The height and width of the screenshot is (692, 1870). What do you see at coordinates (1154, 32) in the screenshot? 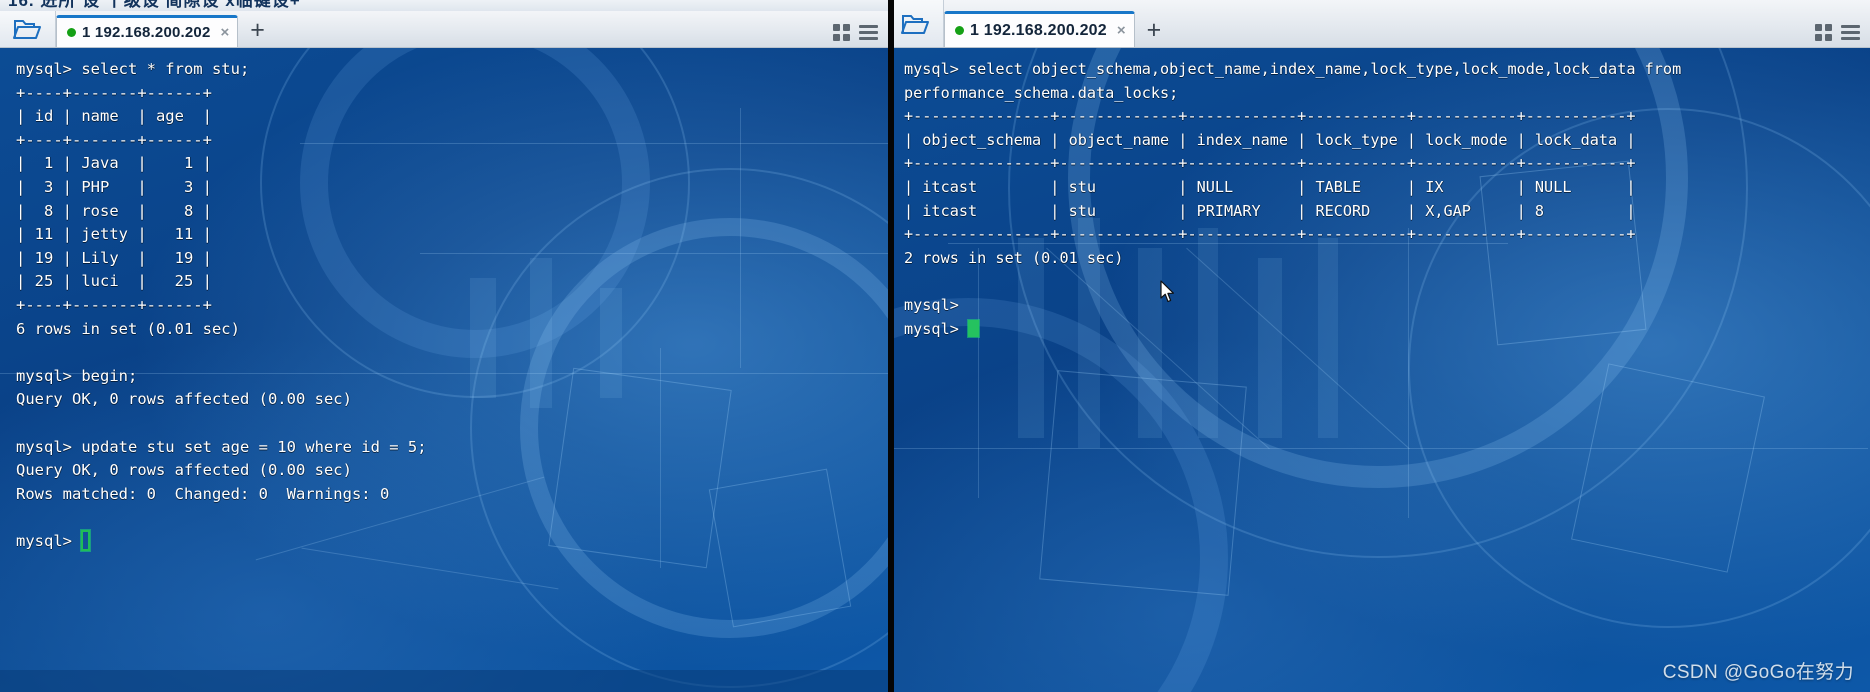
I see `new-tab-button-right: +` at bounding box center [1154, 32].